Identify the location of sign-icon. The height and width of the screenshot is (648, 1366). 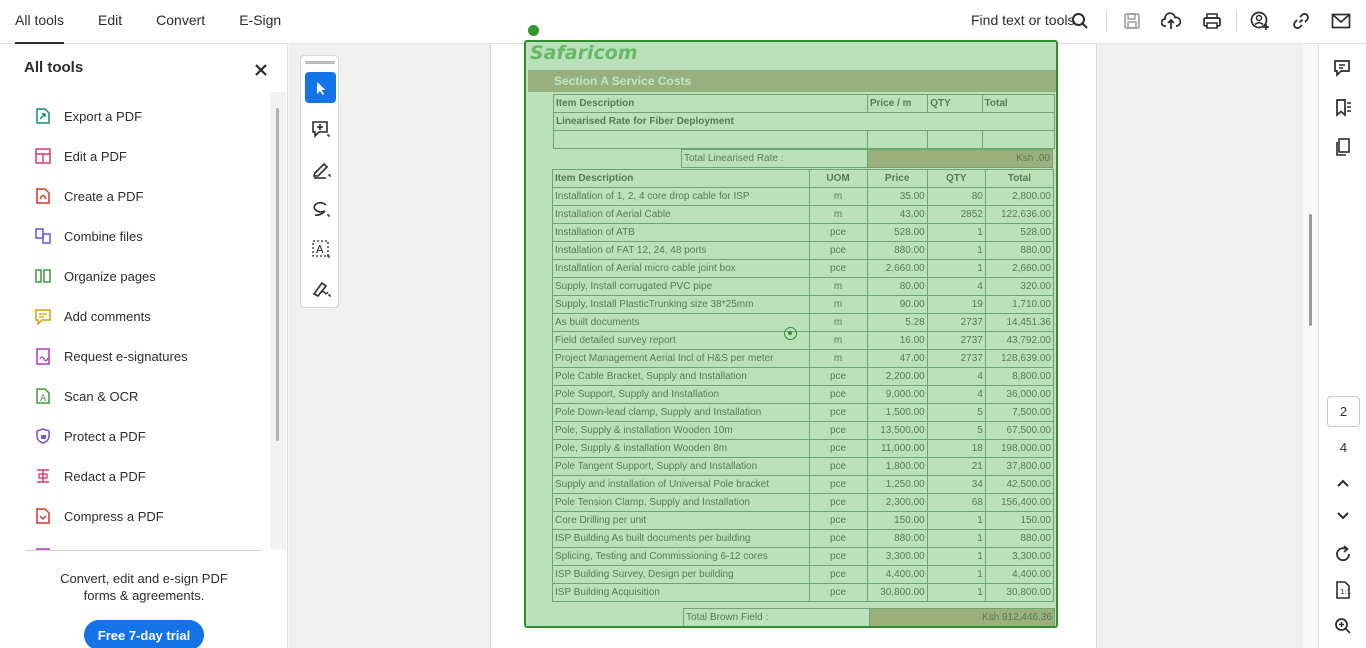
(320, 288).